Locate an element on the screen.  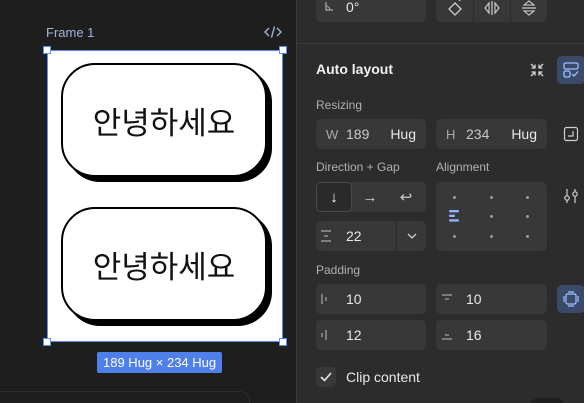
alignment-grid is located at coordinates (491, 216).